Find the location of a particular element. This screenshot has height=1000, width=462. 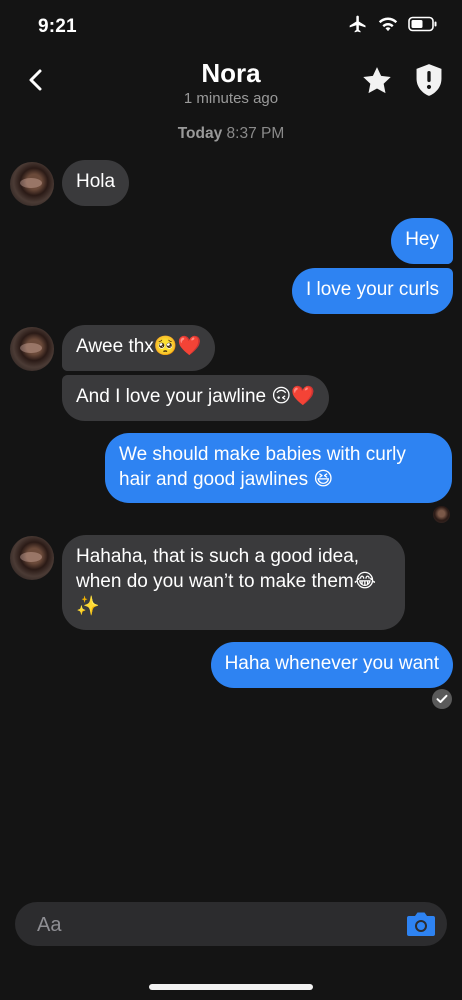

shield-alert-icon is located at coordinates (429, 80).